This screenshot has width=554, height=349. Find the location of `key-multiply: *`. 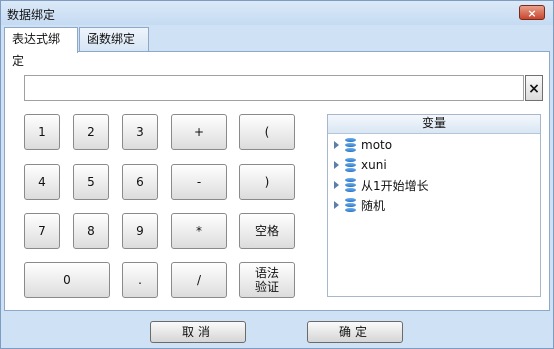

key-multiply: * is located at coordinates (199, 231).